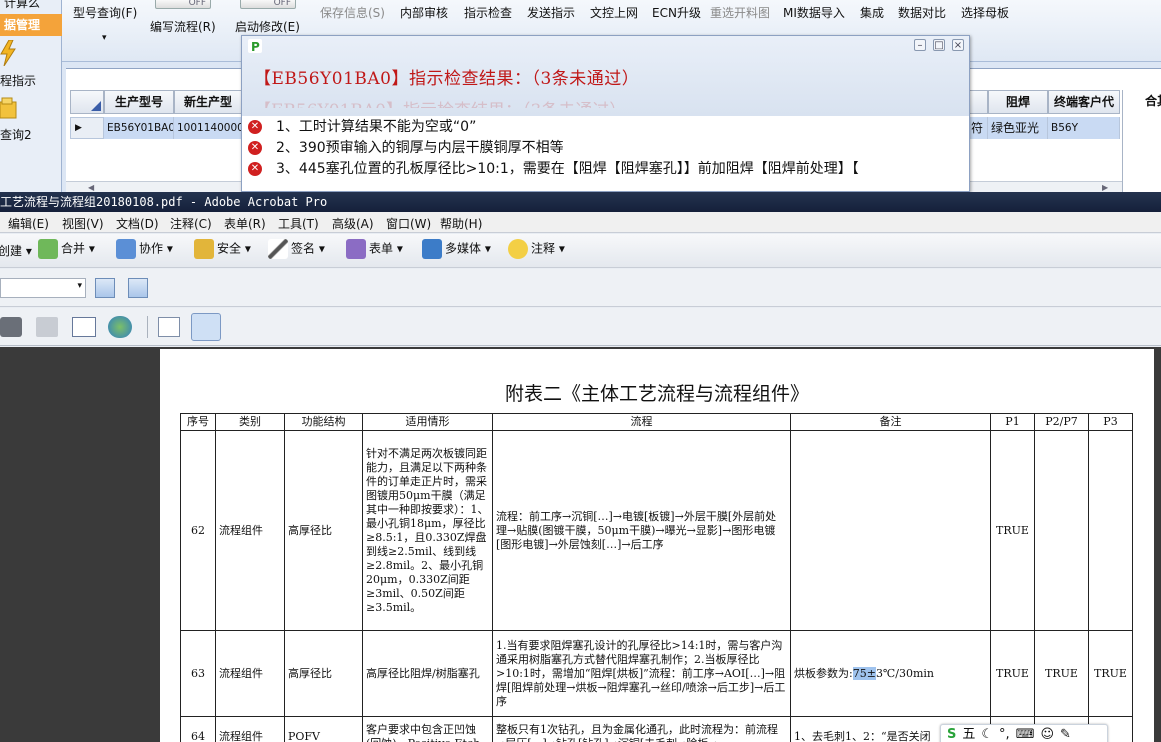 The width and height of the screenshot is (1161, 742). What do you see at coordinates (420, 148) in the screenshot?
I see `error-text-2: 2、390预审输入的铜厚与内层干膜铜厚不相等` at bounding box center [420, 148].